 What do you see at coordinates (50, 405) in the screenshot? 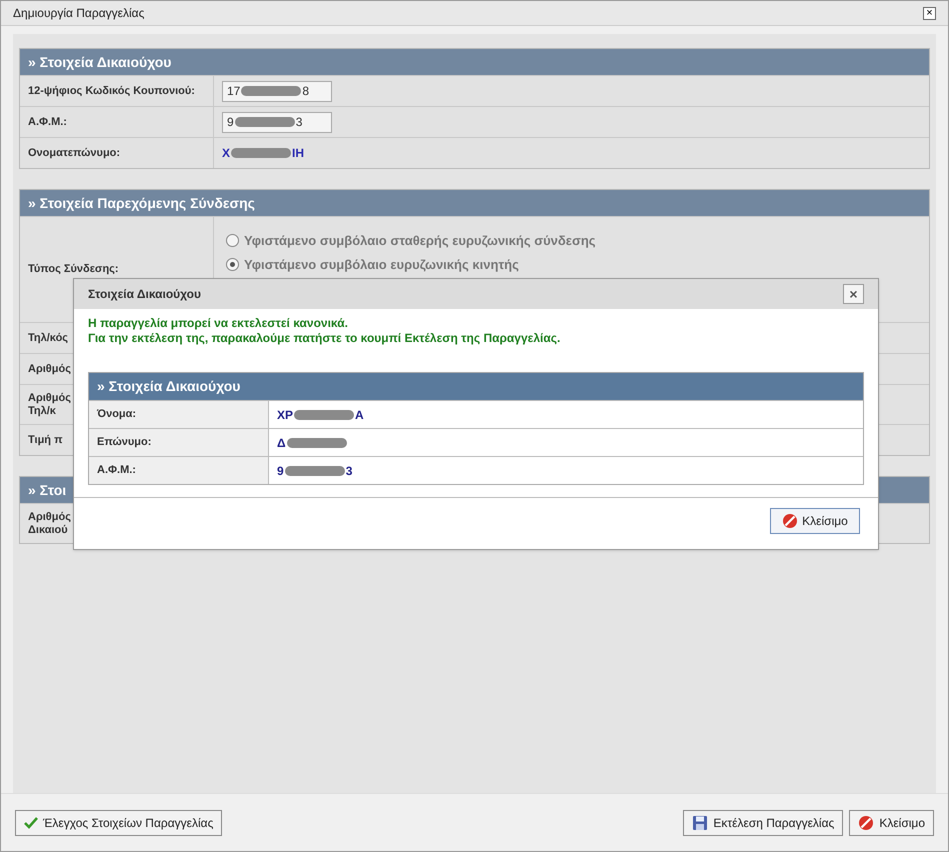
I see `field-label: Αριθμός Τηλ/κ` at bounding box center [50, 405].